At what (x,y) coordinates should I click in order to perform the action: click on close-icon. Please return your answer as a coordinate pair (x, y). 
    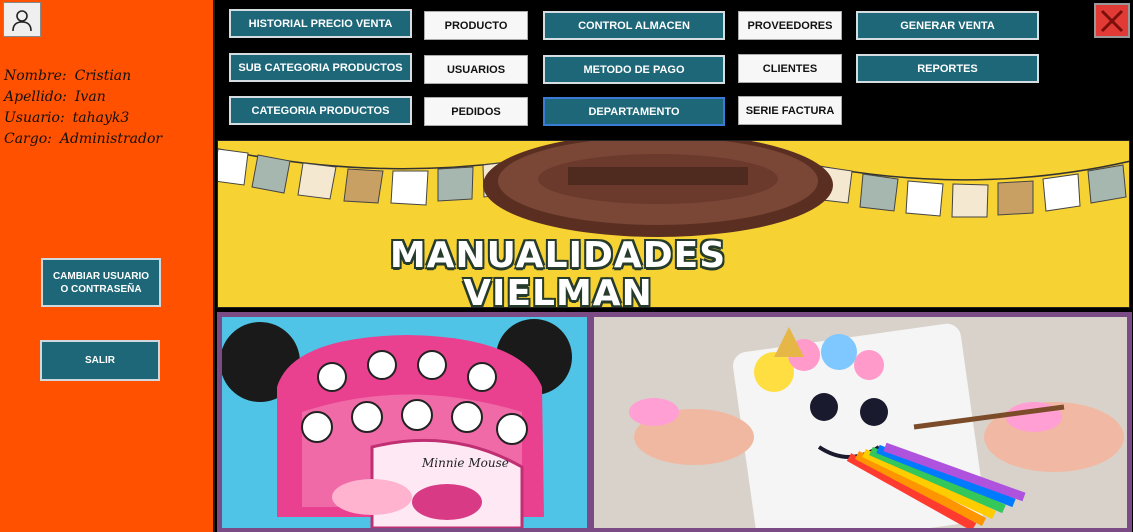
    Looking at the image, I should click on (1112, 20).